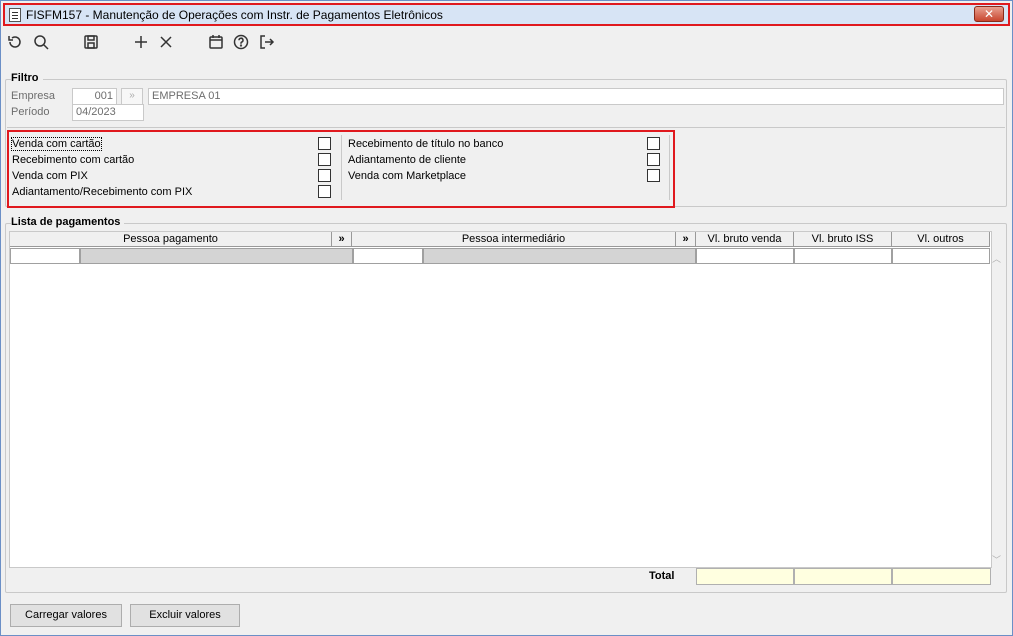 The height and width of the screenshot is (636, 1013). I want to click on filter-separator, so click(506, 127).